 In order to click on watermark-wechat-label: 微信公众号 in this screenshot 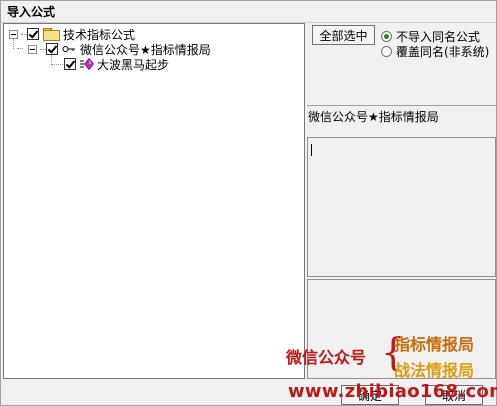, I will do `click(326, 357)`.